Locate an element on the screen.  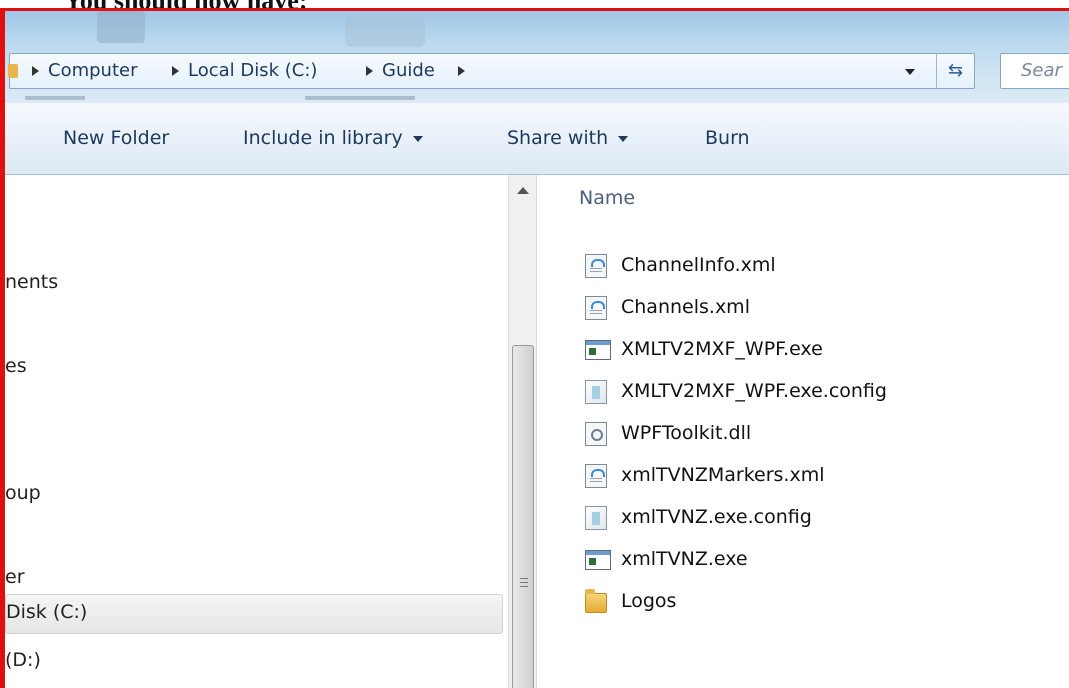
include-in-library-label: Include in library is located at coordinates (323, 138).